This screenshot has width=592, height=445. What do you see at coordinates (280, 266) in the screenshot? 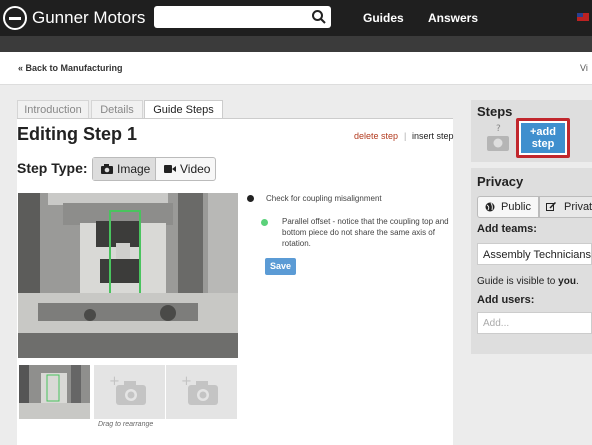
I see `save-button: Save` at bounding box center [280, 266].